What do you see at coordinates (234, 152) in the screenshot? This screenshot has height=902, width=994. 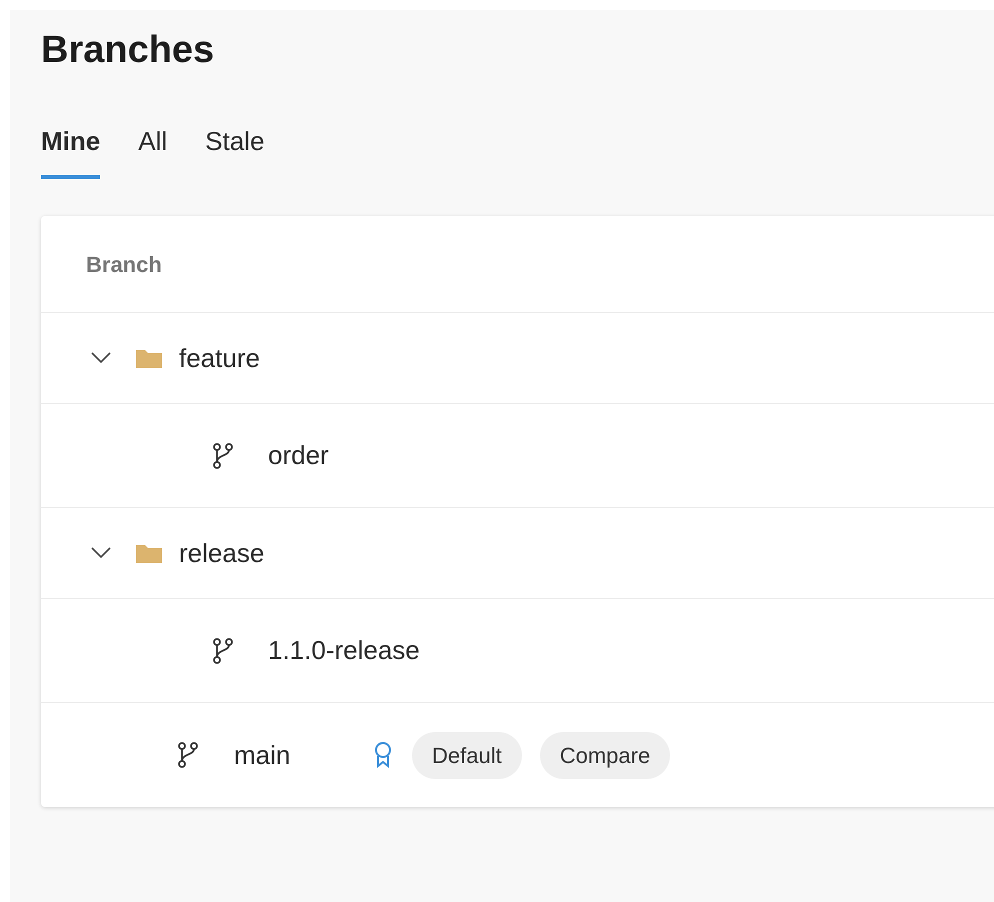 I see `tab: Stale` at bounding box center [234, 152].